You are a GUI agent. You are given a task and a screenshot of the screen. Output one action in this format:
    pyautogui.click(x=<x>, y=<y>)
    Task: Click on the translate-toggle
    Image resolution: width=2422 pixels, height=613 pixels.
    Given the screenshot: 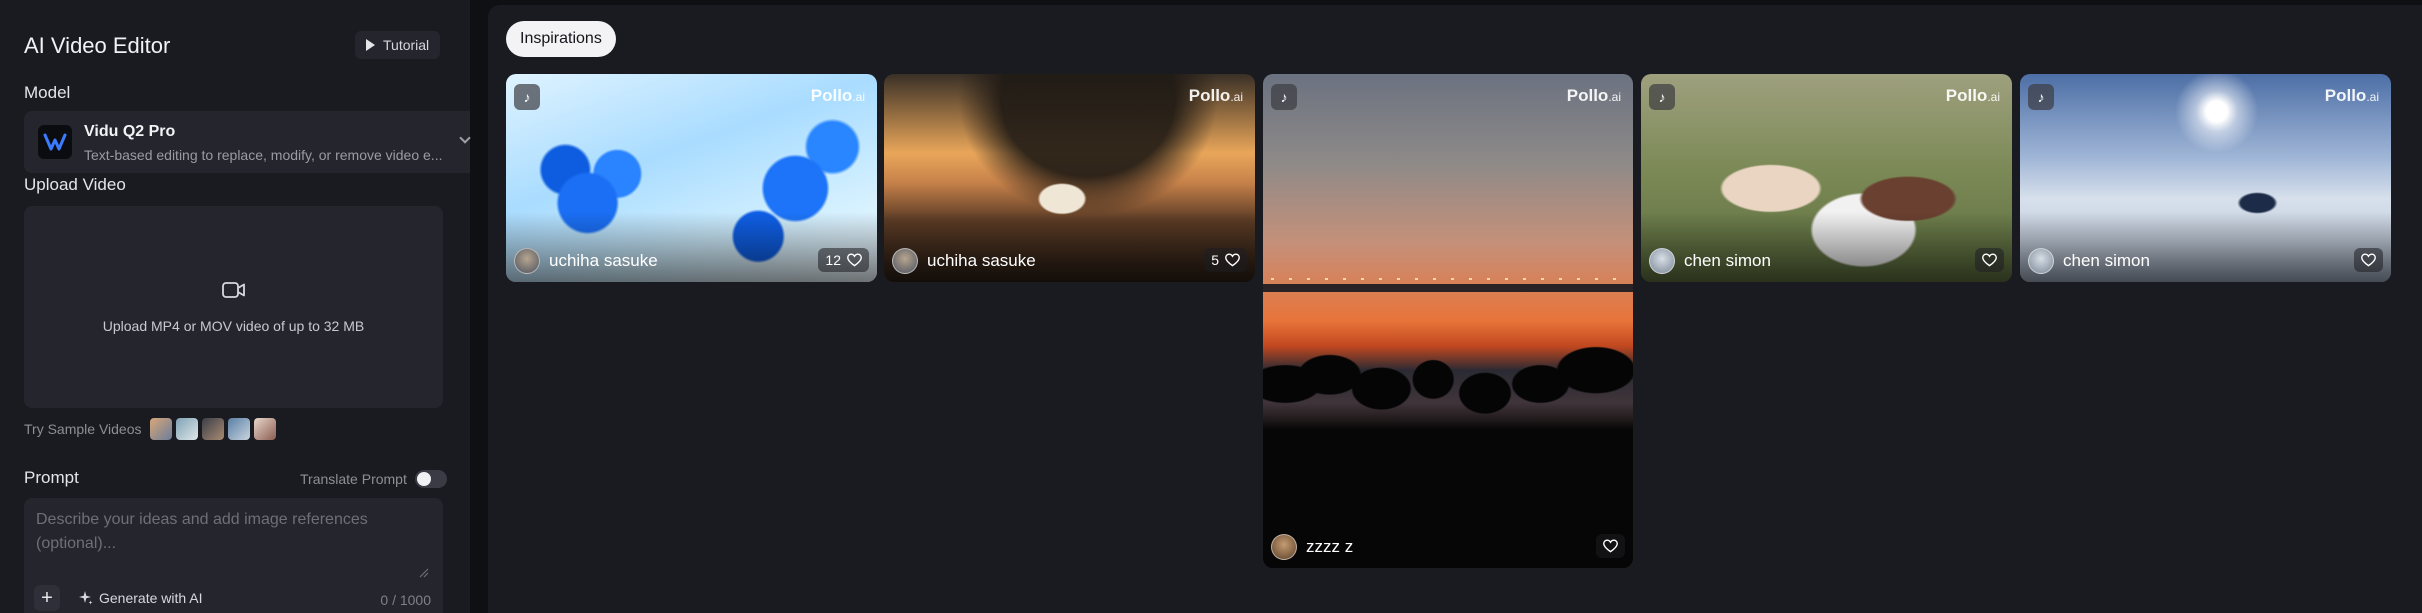 What is the action you would take?
    pyautogui.click(x=430, y=479)
    